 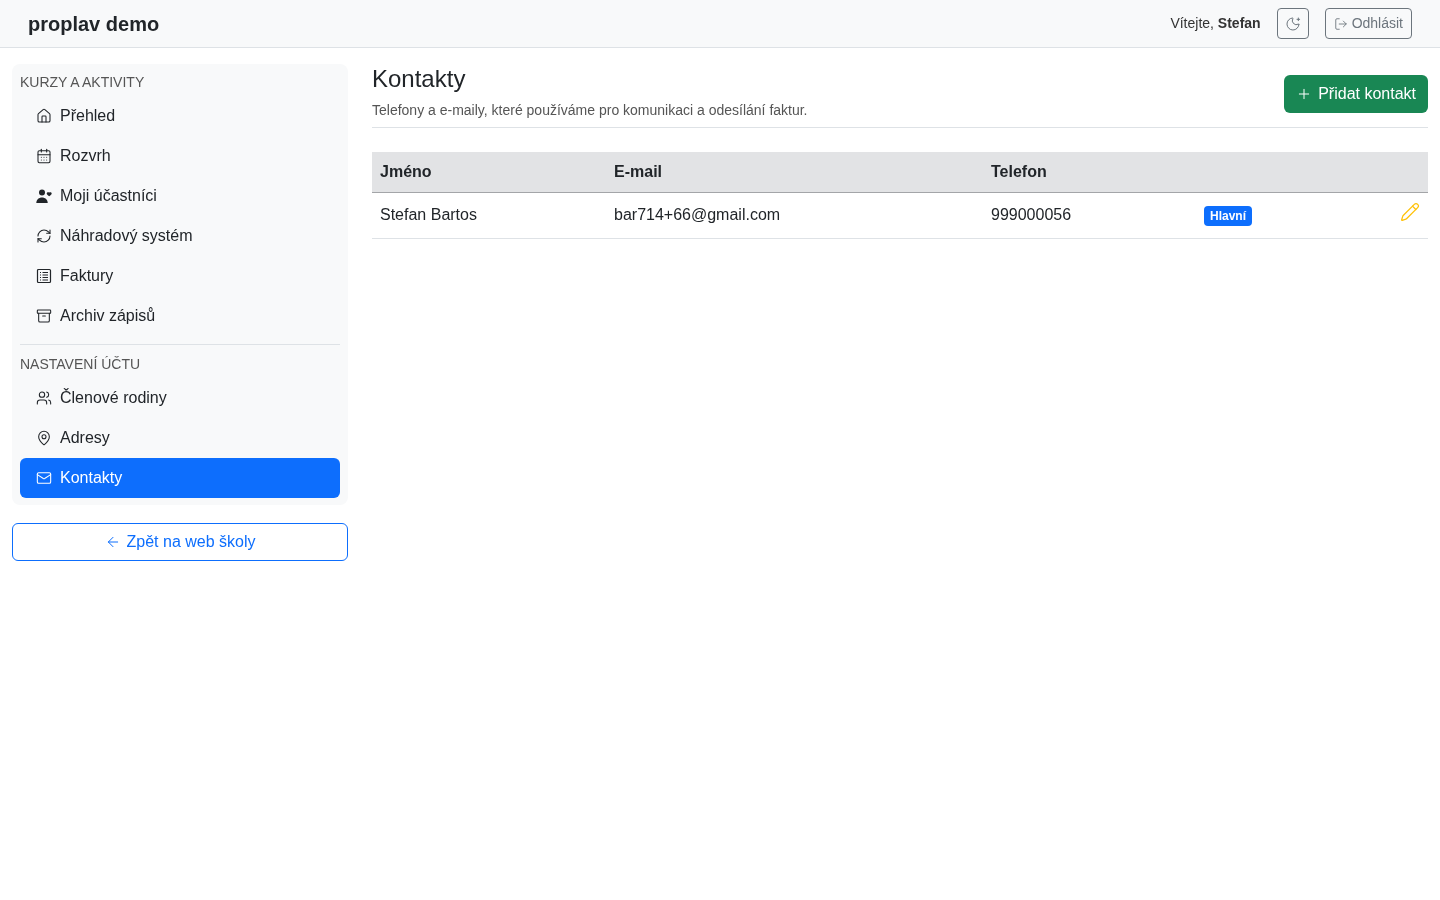 I want to click on brand-name: proplav demo, so click(x=94, y=23).